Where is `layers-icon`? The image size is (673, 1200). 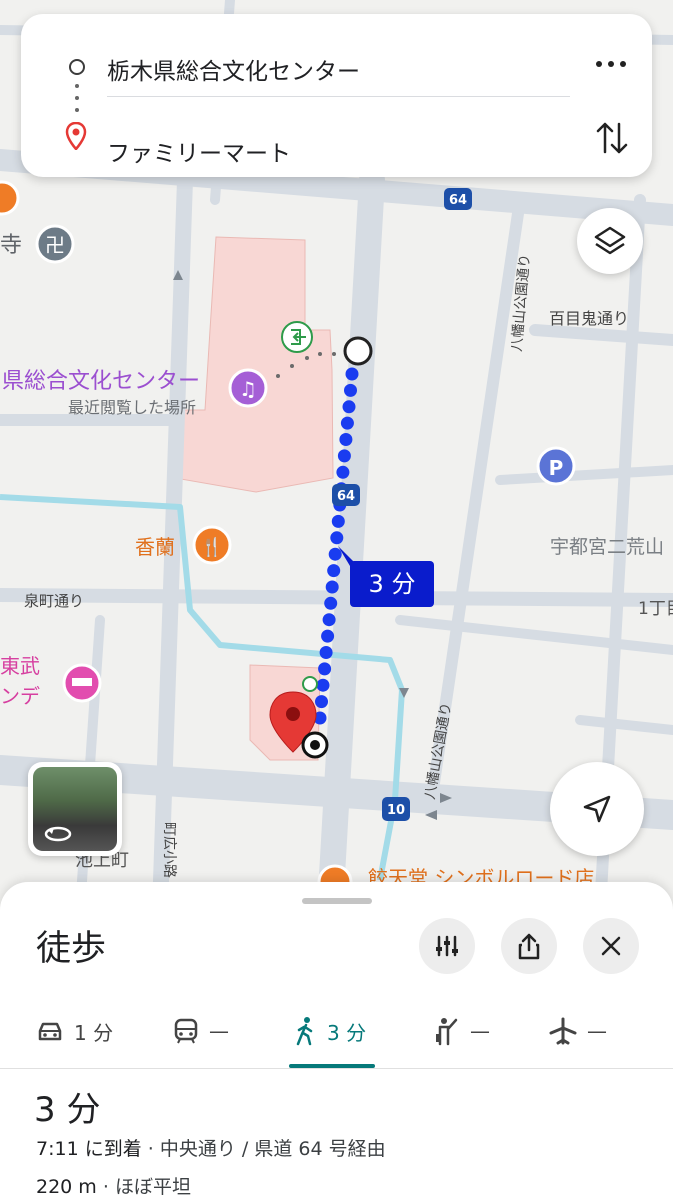 layers-icon is located at coordinates (610, 240).